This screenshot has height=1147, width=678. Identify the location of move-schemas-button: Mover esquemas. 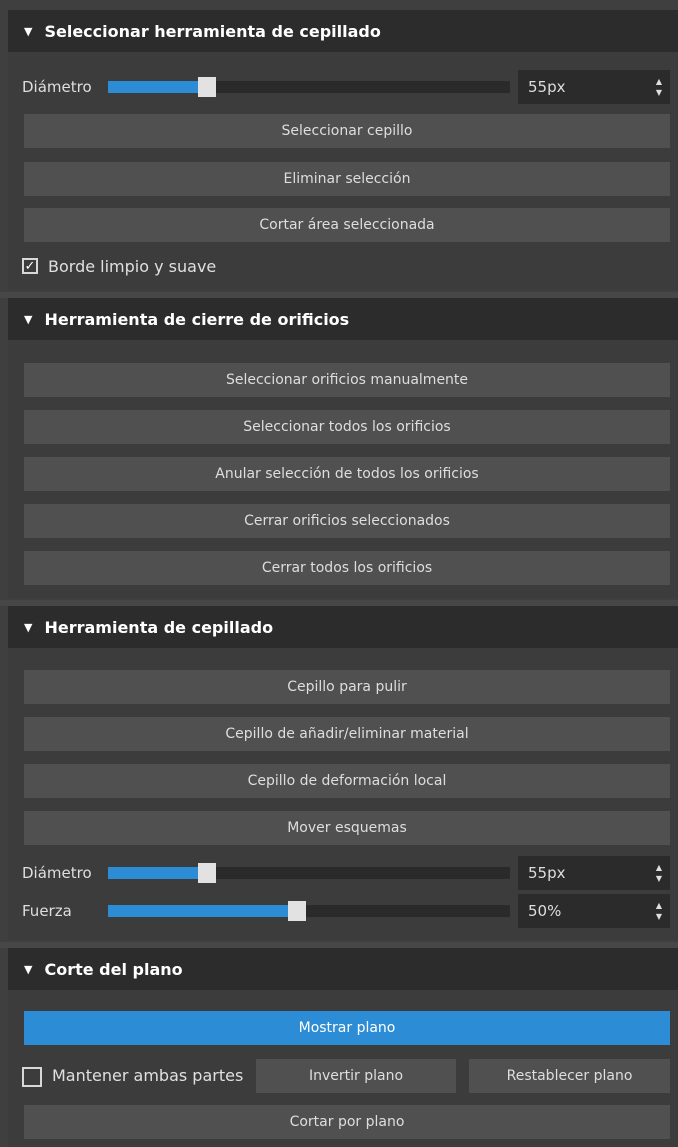
(347, 828).